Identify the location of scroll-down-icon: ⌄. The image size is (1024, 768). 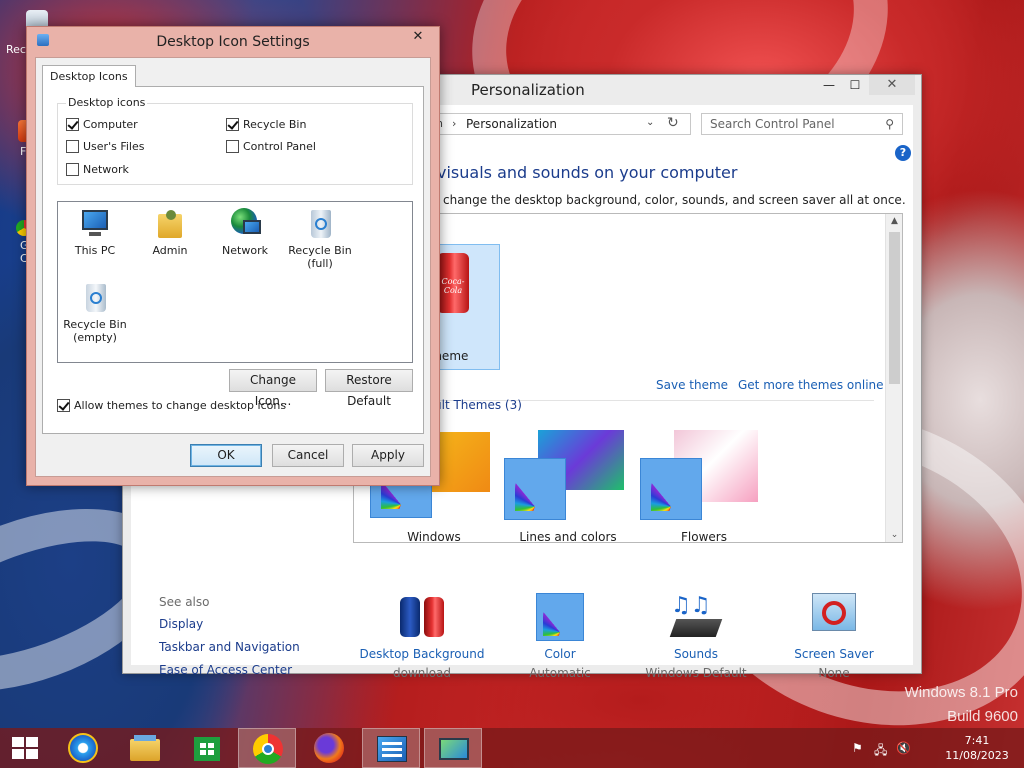
(894, 535).